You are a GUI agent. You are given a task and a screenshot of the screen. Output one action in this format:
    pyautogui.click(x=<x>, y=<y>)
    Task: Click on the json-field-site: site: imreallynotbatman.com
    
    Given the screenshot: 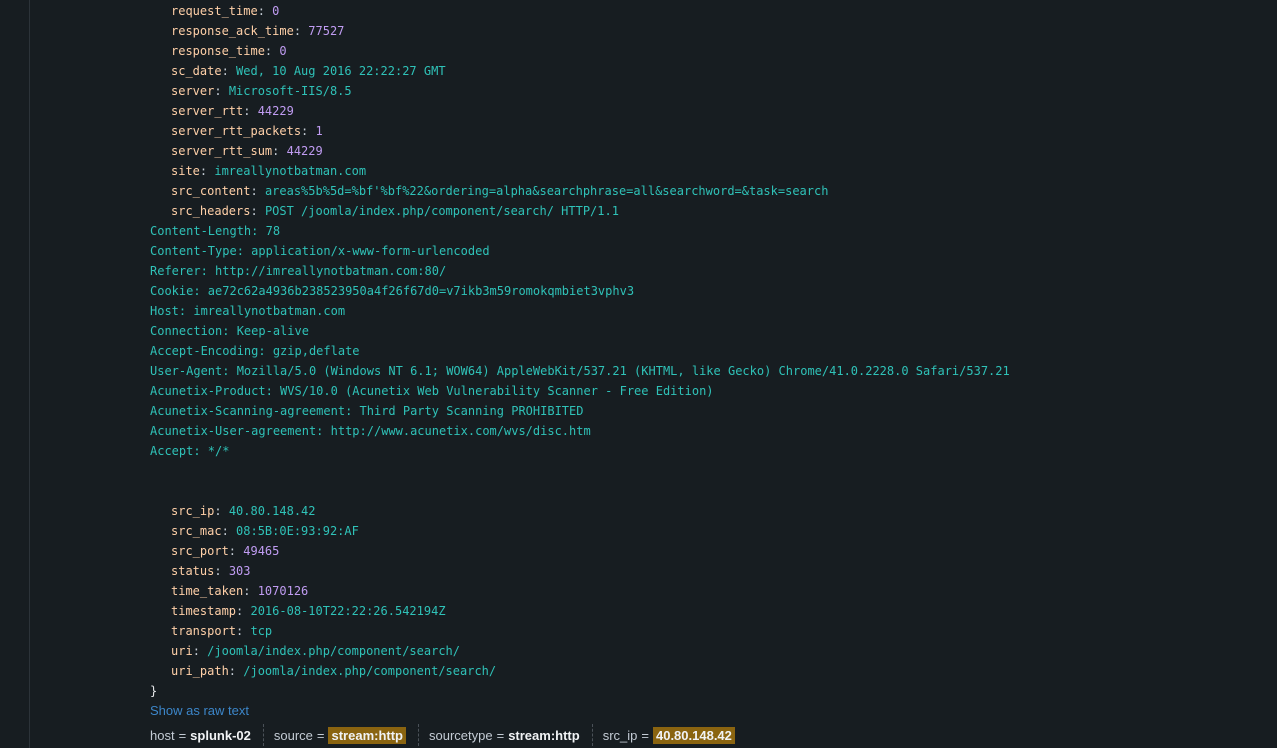 What is the action you would take?
    pyautogui.click(x=268, y=171)
    